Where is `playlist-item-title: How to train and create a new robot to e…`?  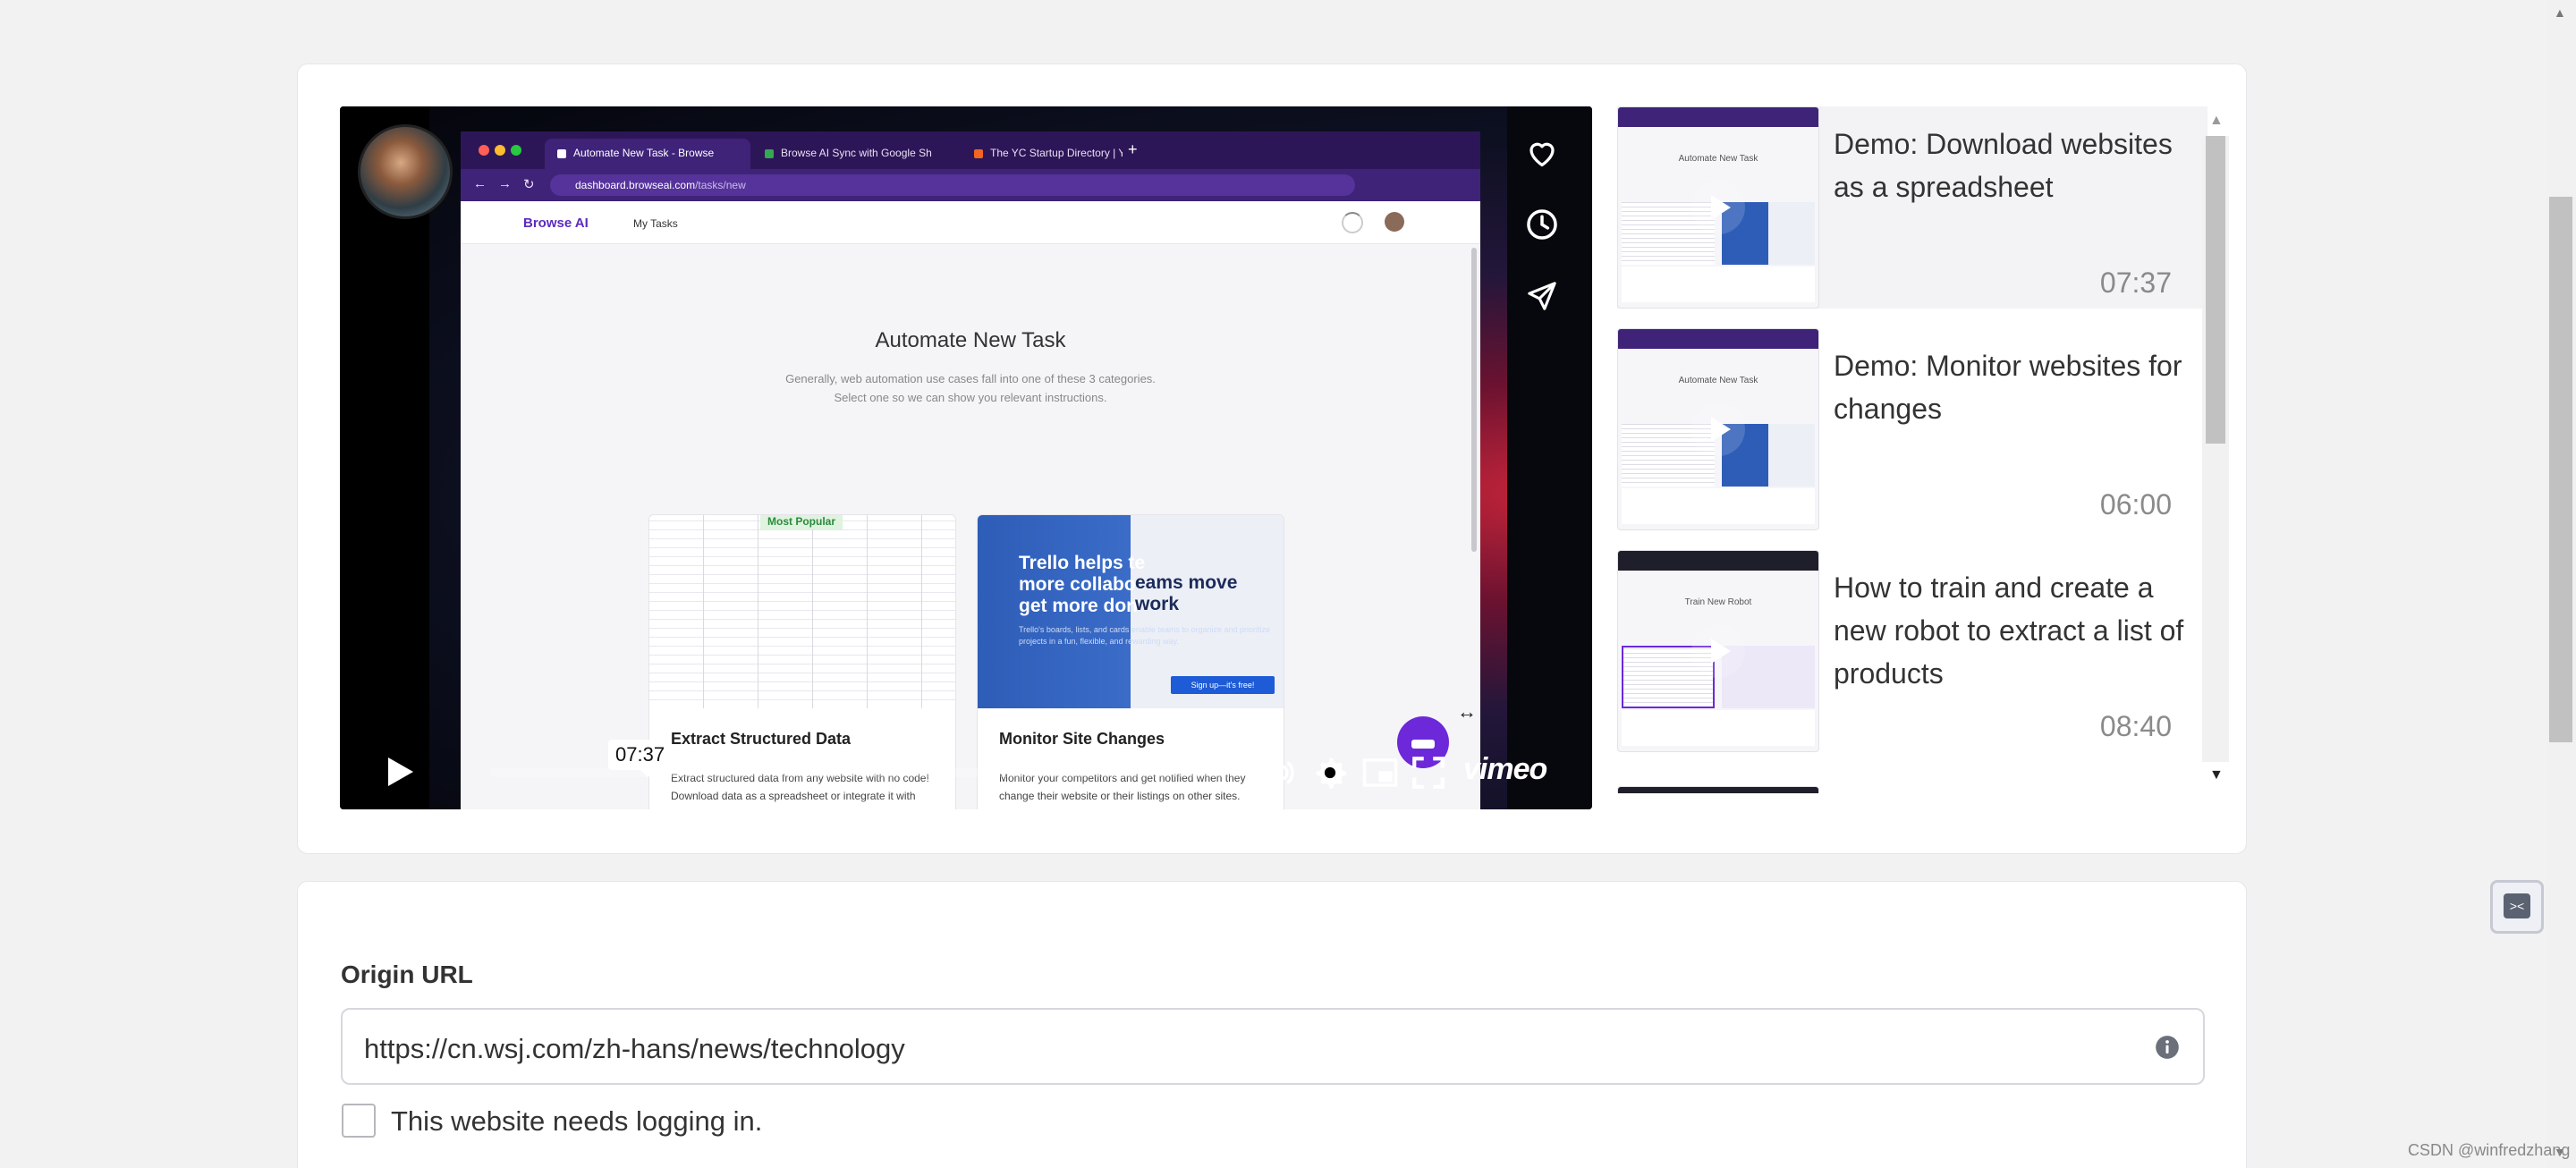 playlist-item-title: How to train and create a new robot to e… is located at coordinates (2009, 630).